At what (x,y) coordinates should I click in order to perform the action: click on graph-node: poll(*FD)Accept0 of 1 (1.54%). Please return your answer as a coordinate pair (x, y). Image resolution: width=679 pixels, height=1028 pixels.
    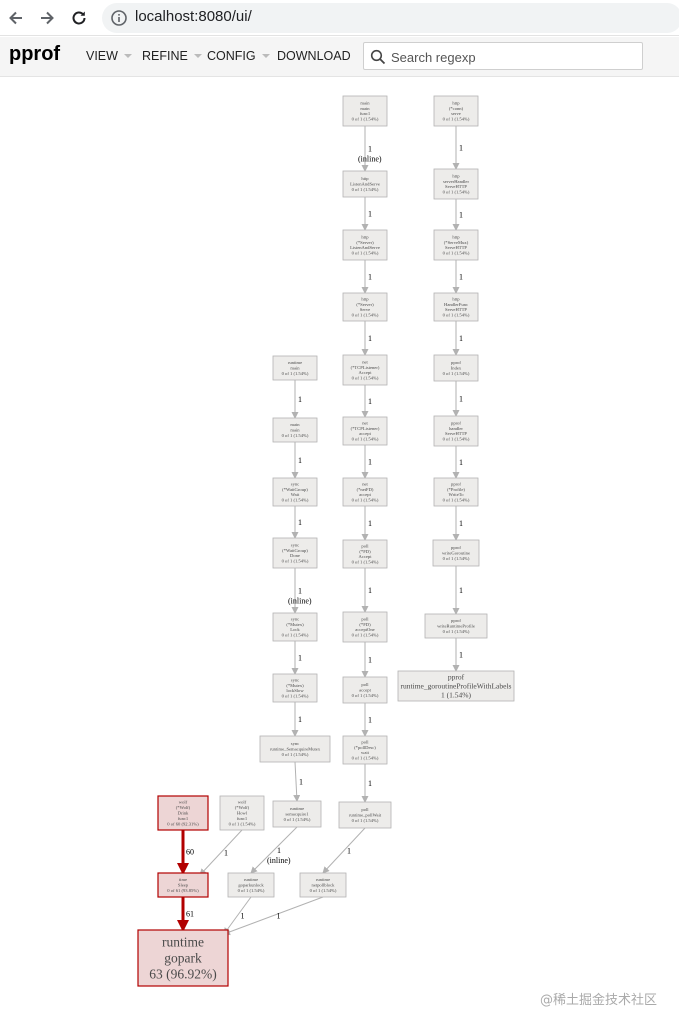
    Looking at the image, I should click on (365, 554).